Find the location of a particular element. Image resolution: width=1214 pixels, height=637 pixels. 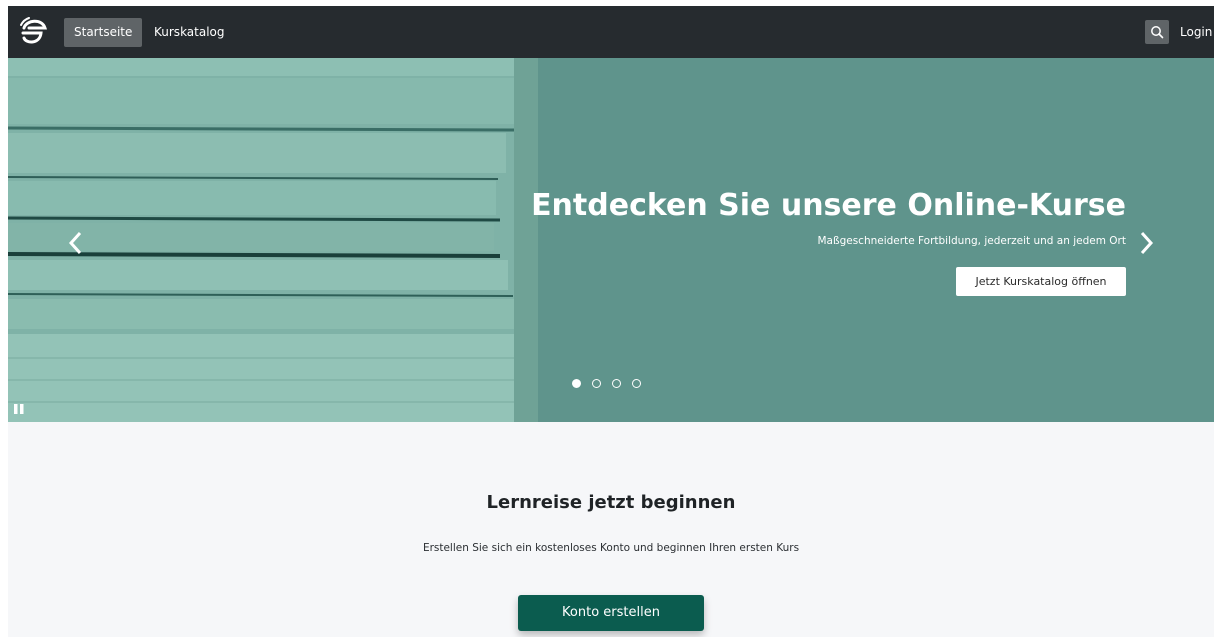

carousel-indicators is located at coordinates (612, 380).